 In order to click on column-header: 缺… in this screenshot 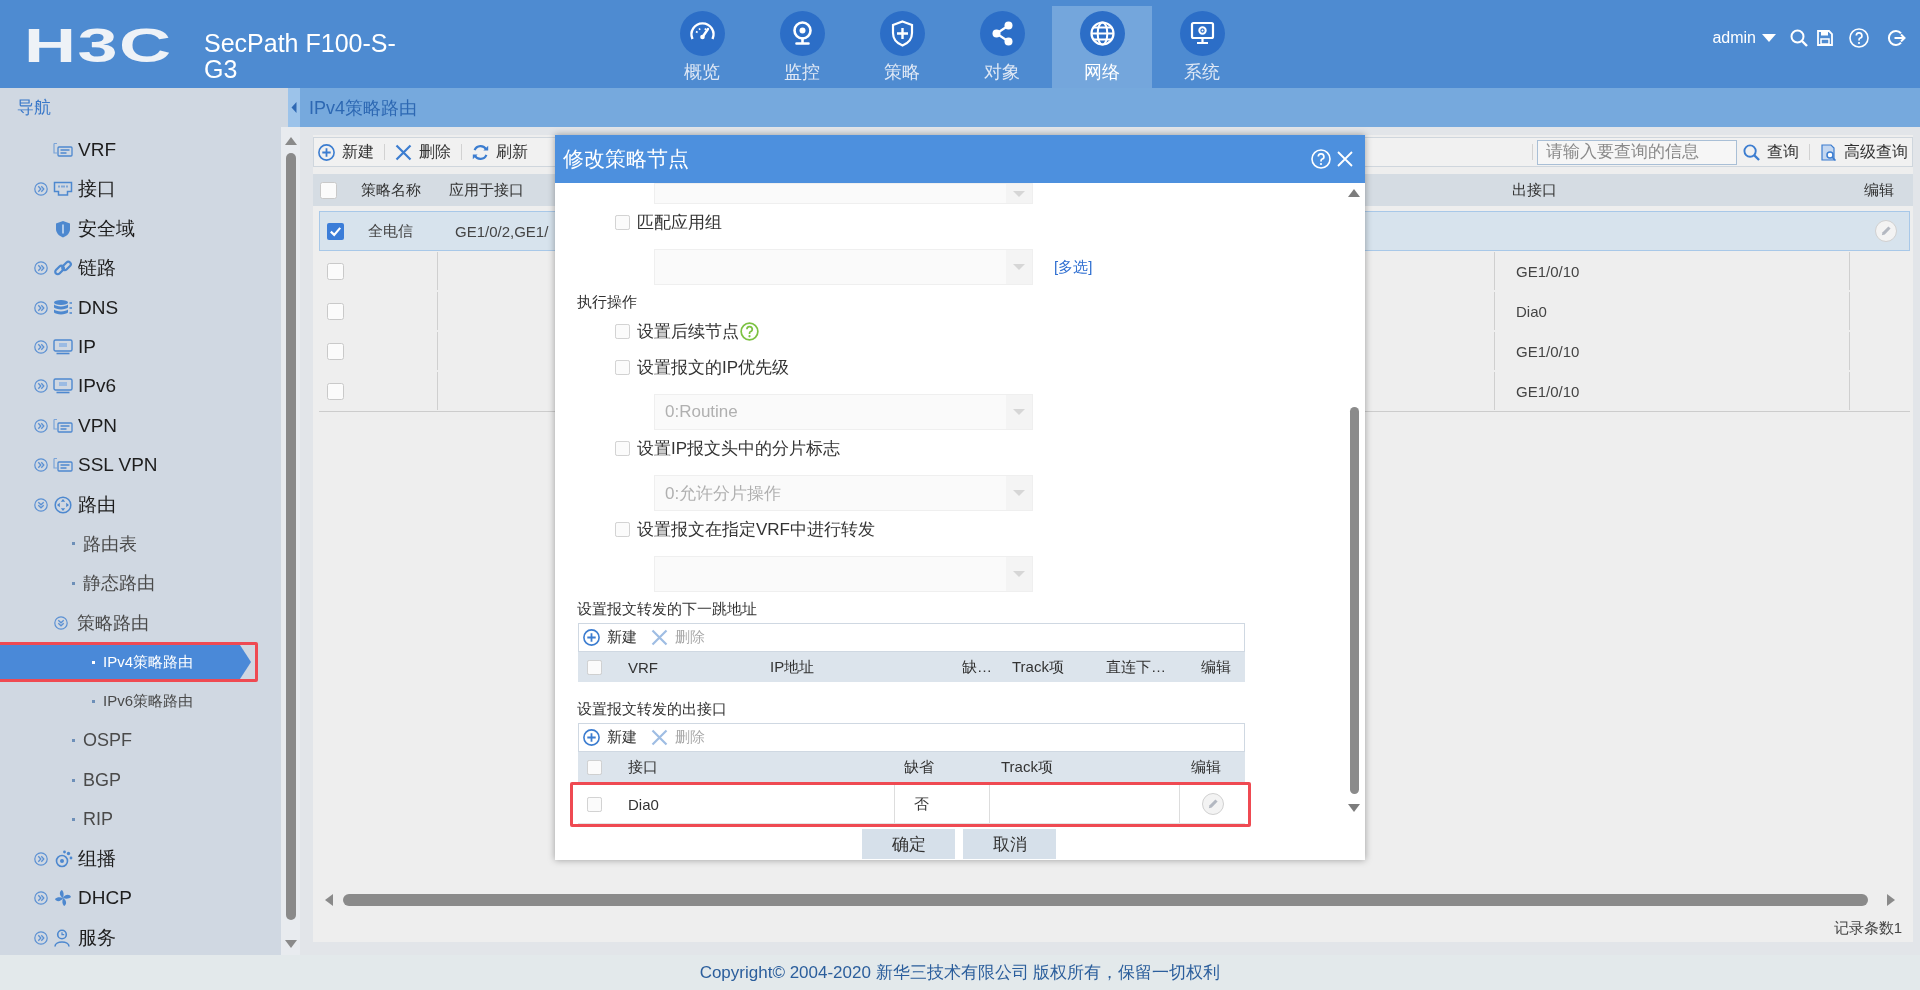, I will do `click(977, 666)`.